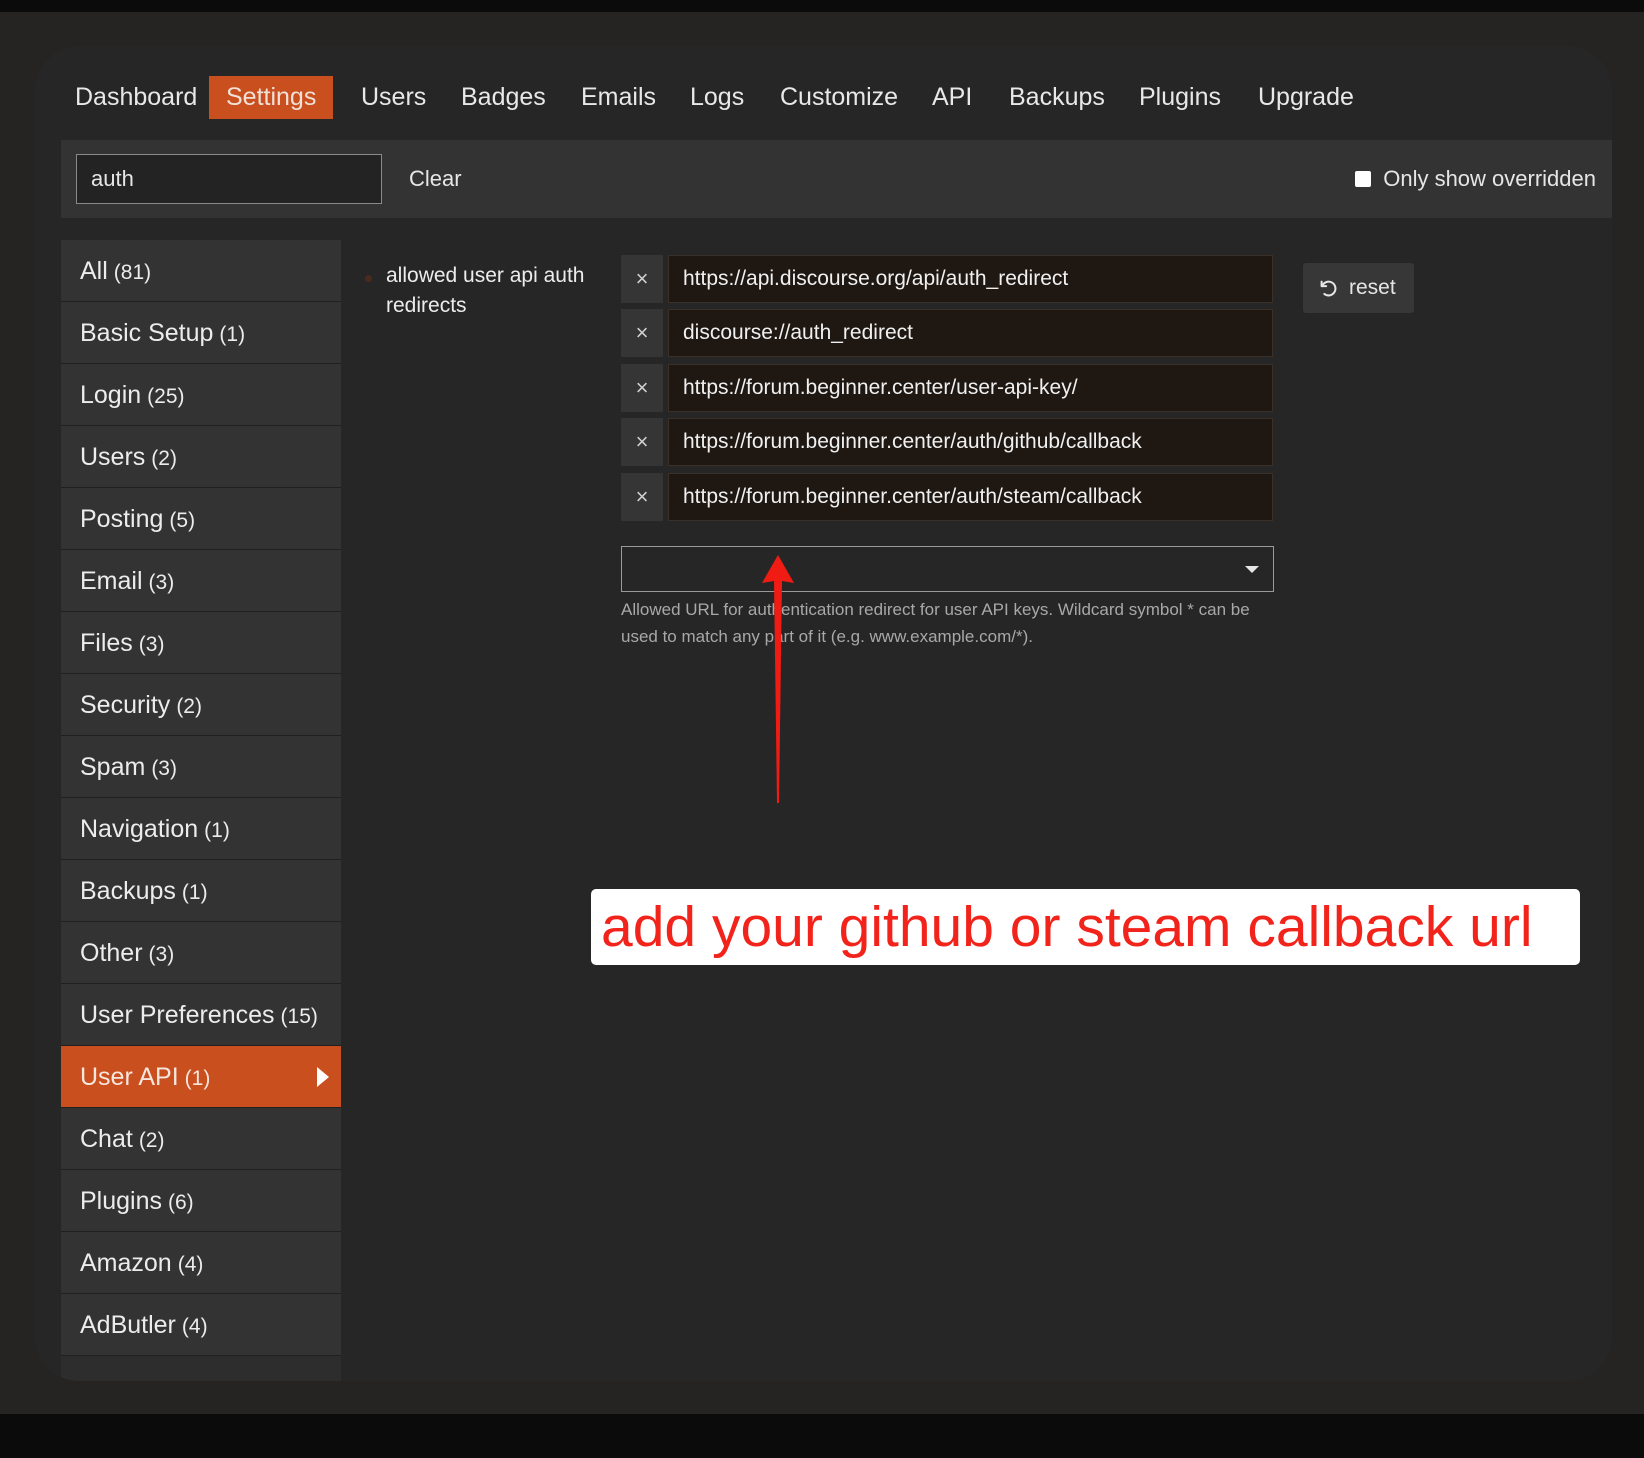 The height and width of the screenshot is (1458, 1644). I want to click on only-overridden-toggle: Only show overridden, so click(1475, 179).